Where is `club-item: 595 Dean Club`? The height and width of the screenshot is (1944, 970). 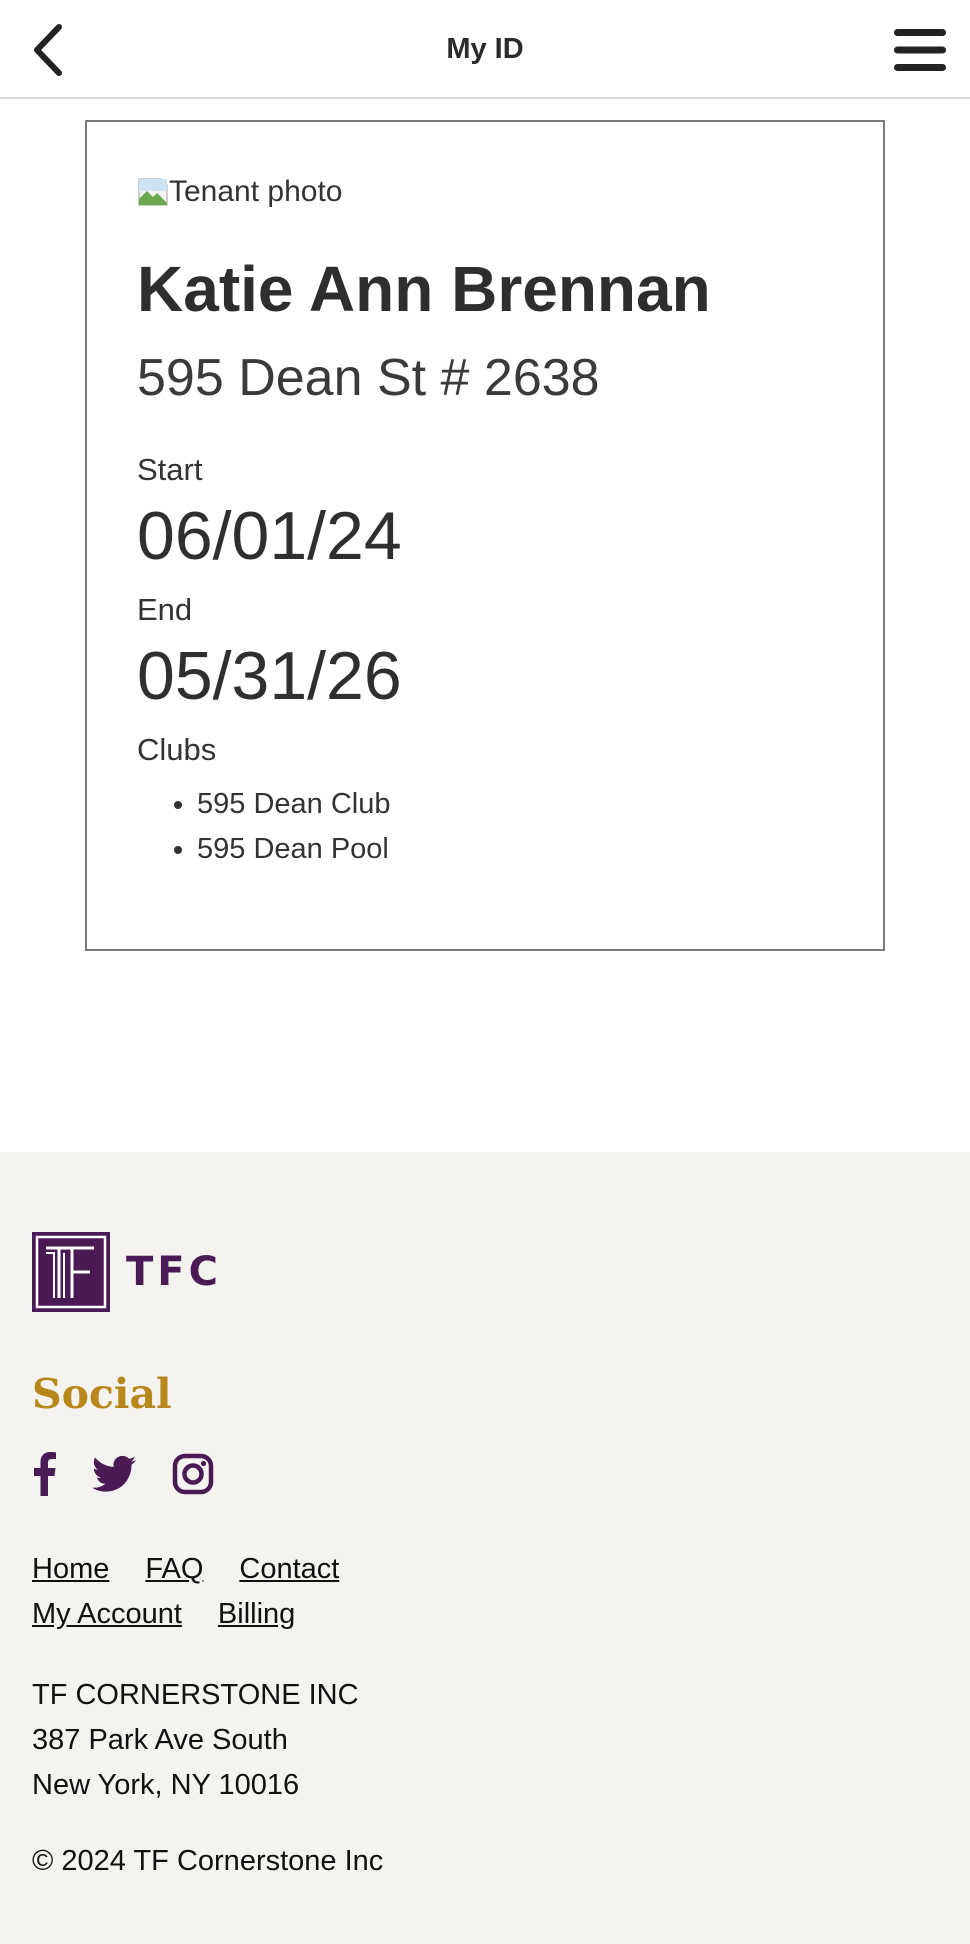
club-item: 595 Dean Club is located at coordinates (293, 804).